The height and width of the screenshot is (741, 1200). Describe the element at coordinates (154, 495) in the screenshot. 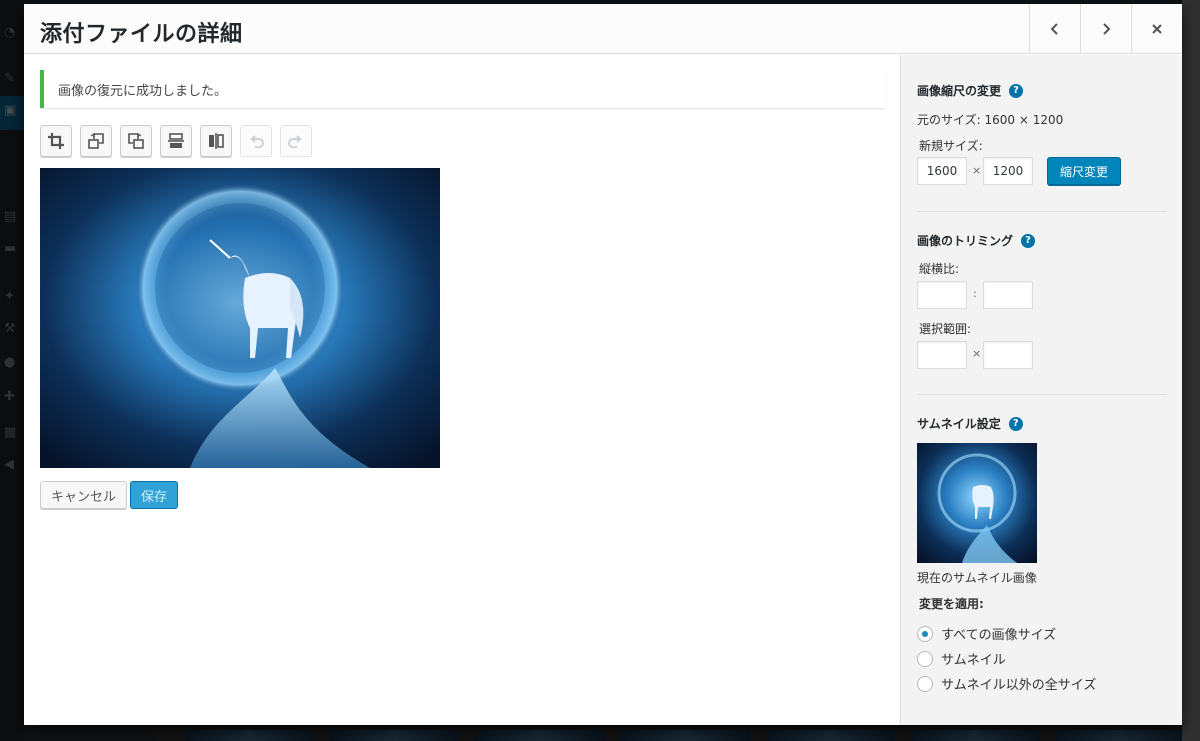

I see `save-button: 保存` at that location.